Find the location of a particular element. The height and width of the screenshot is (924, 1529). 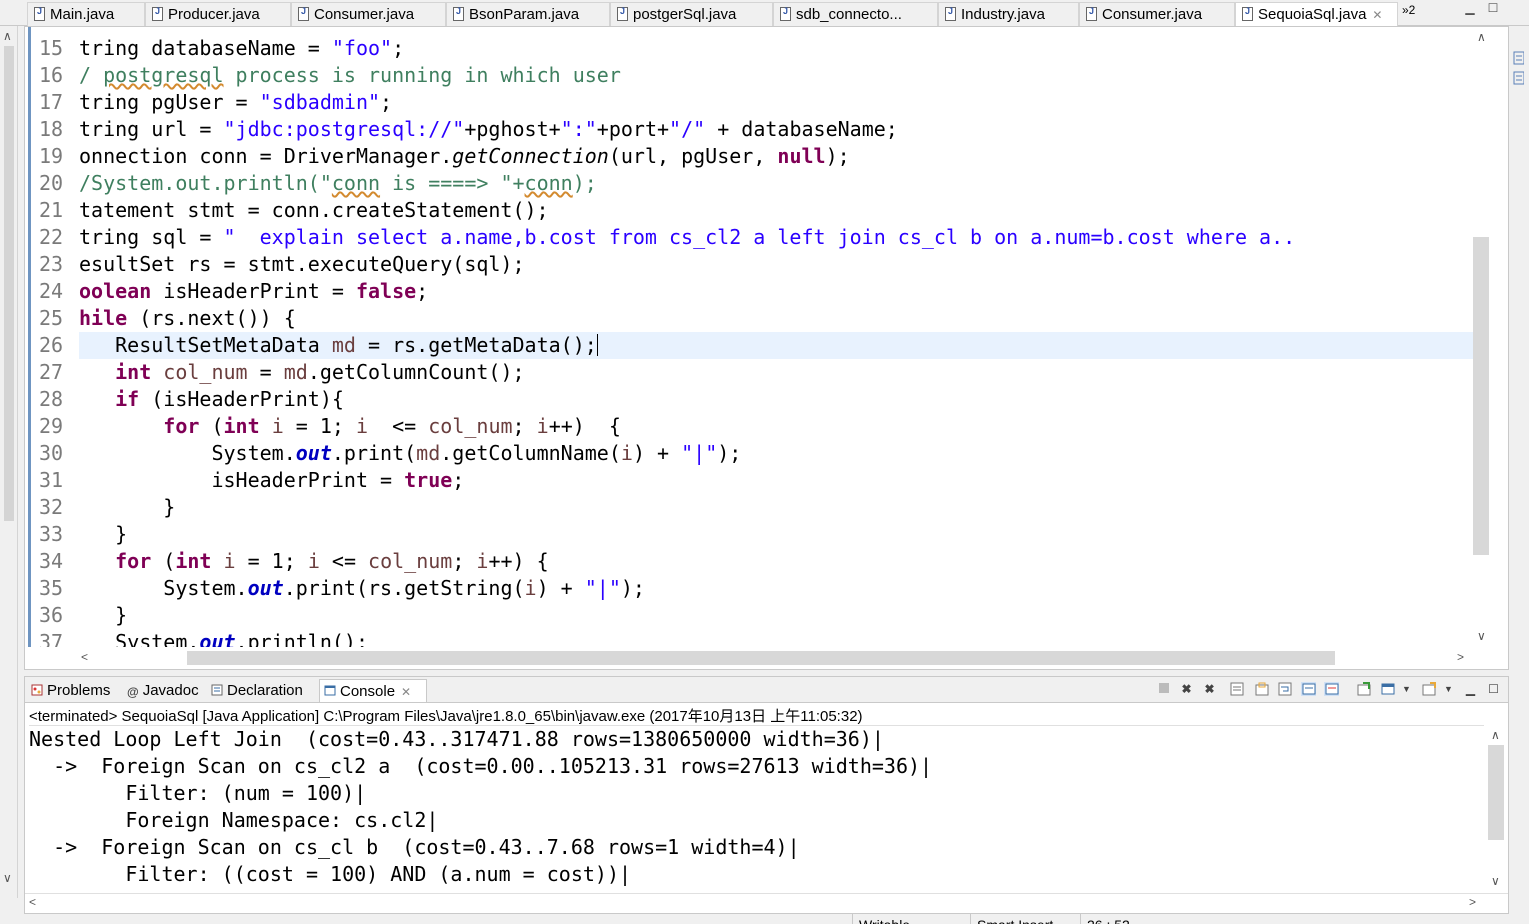

show-on-stderr-icon is located at coordinates (1331, 689).